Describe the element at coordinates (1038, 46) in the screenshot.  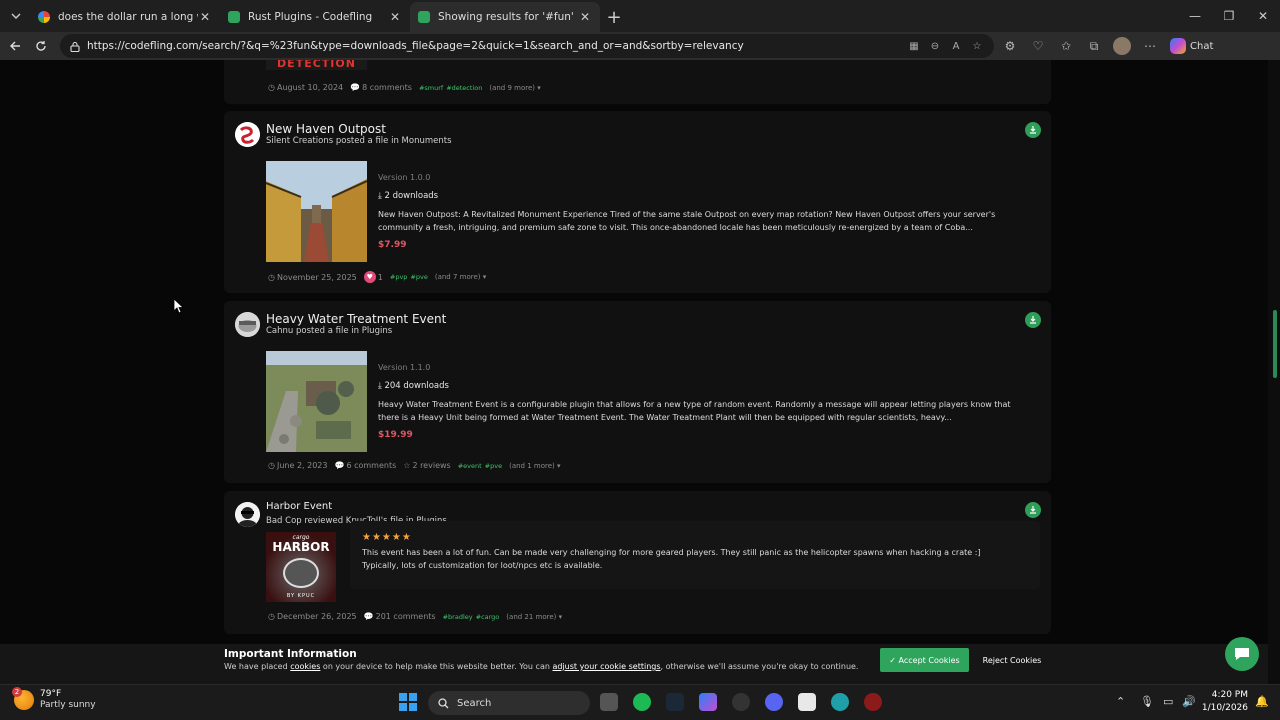
I see `browser-essentials-icon: ♡` at that location.